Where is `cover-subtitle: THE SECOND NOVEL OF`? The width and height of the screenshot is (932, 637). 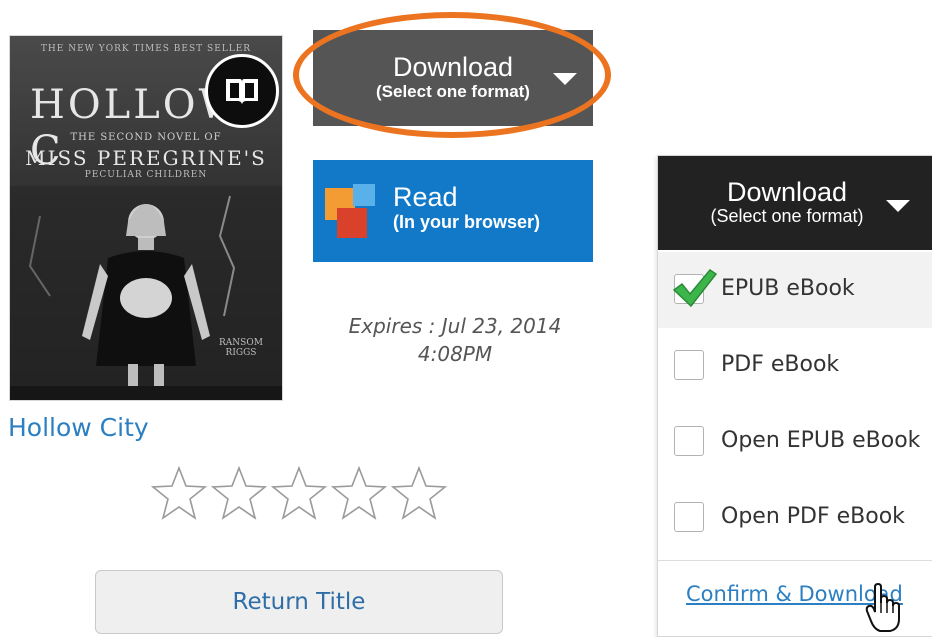 cover-subtitle: THE SECOND NOVEL OF is located at coordinates (146, 137).